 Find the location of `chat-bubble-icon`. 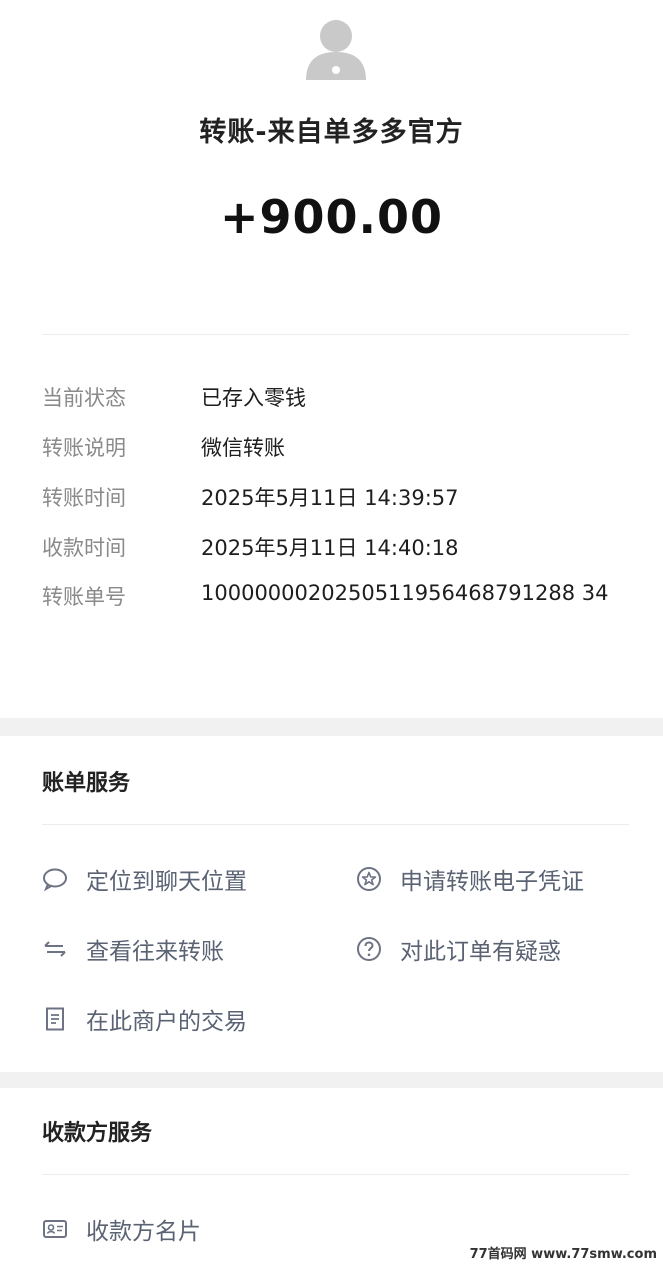

chat-bubble-icon is located at coordinates (55, 879).